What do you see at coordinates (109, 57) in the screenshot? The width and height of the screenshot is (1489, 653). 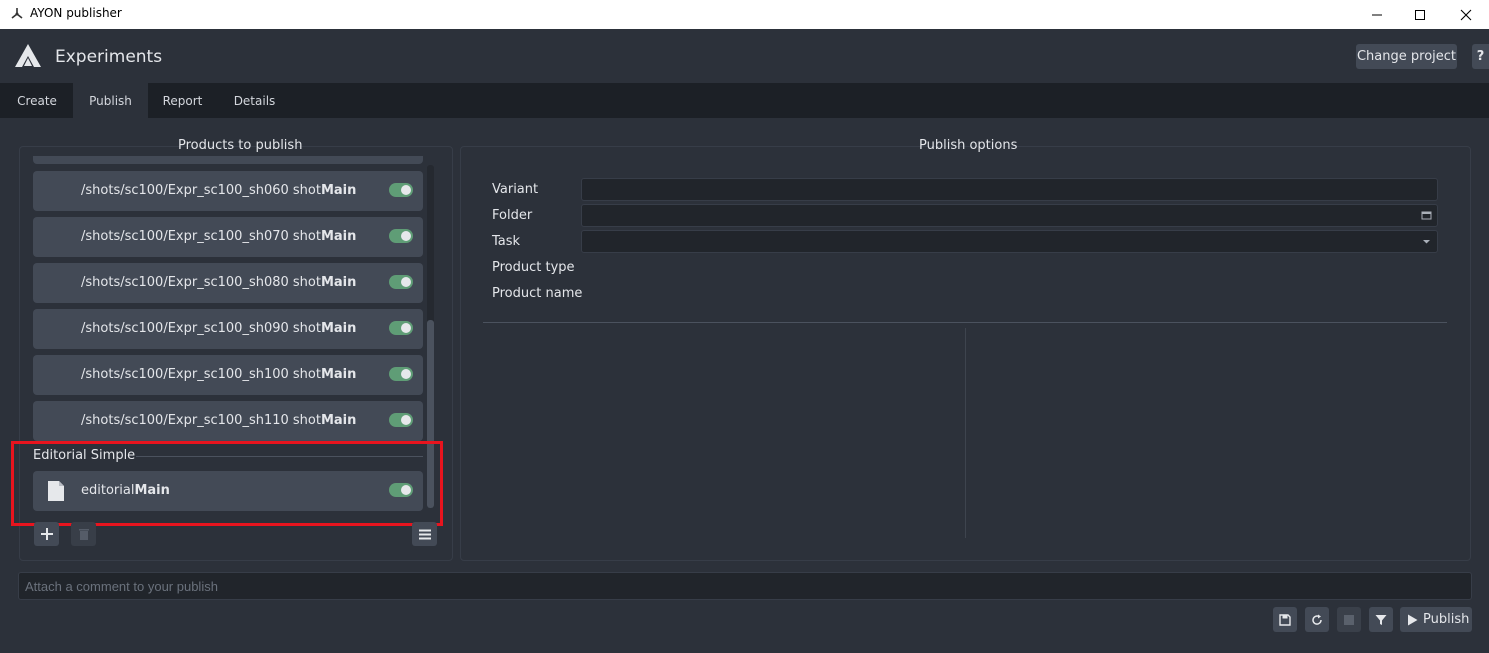 I see `project-name: Experiments` at bounding box center [109, 57].